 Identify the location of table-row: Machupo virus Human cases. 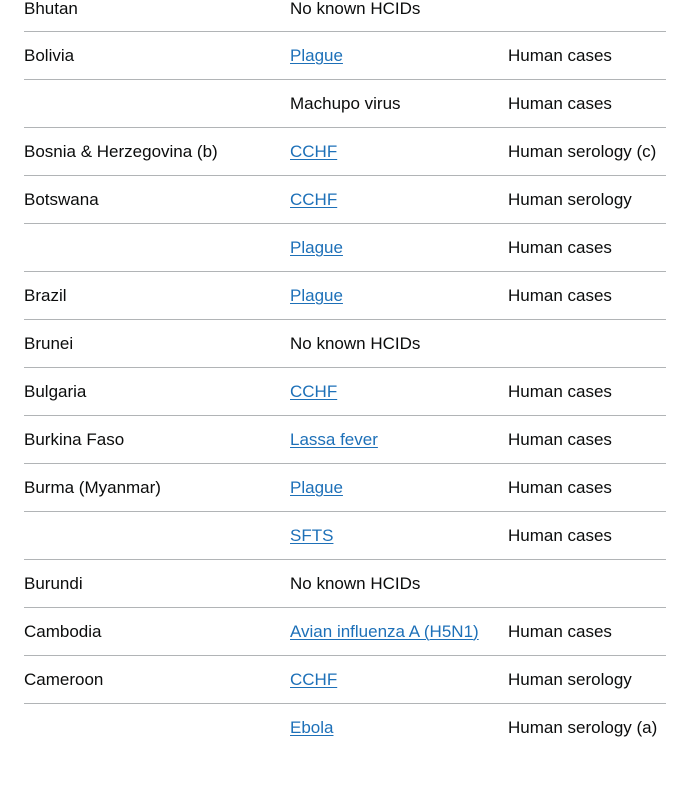
(345, 103).